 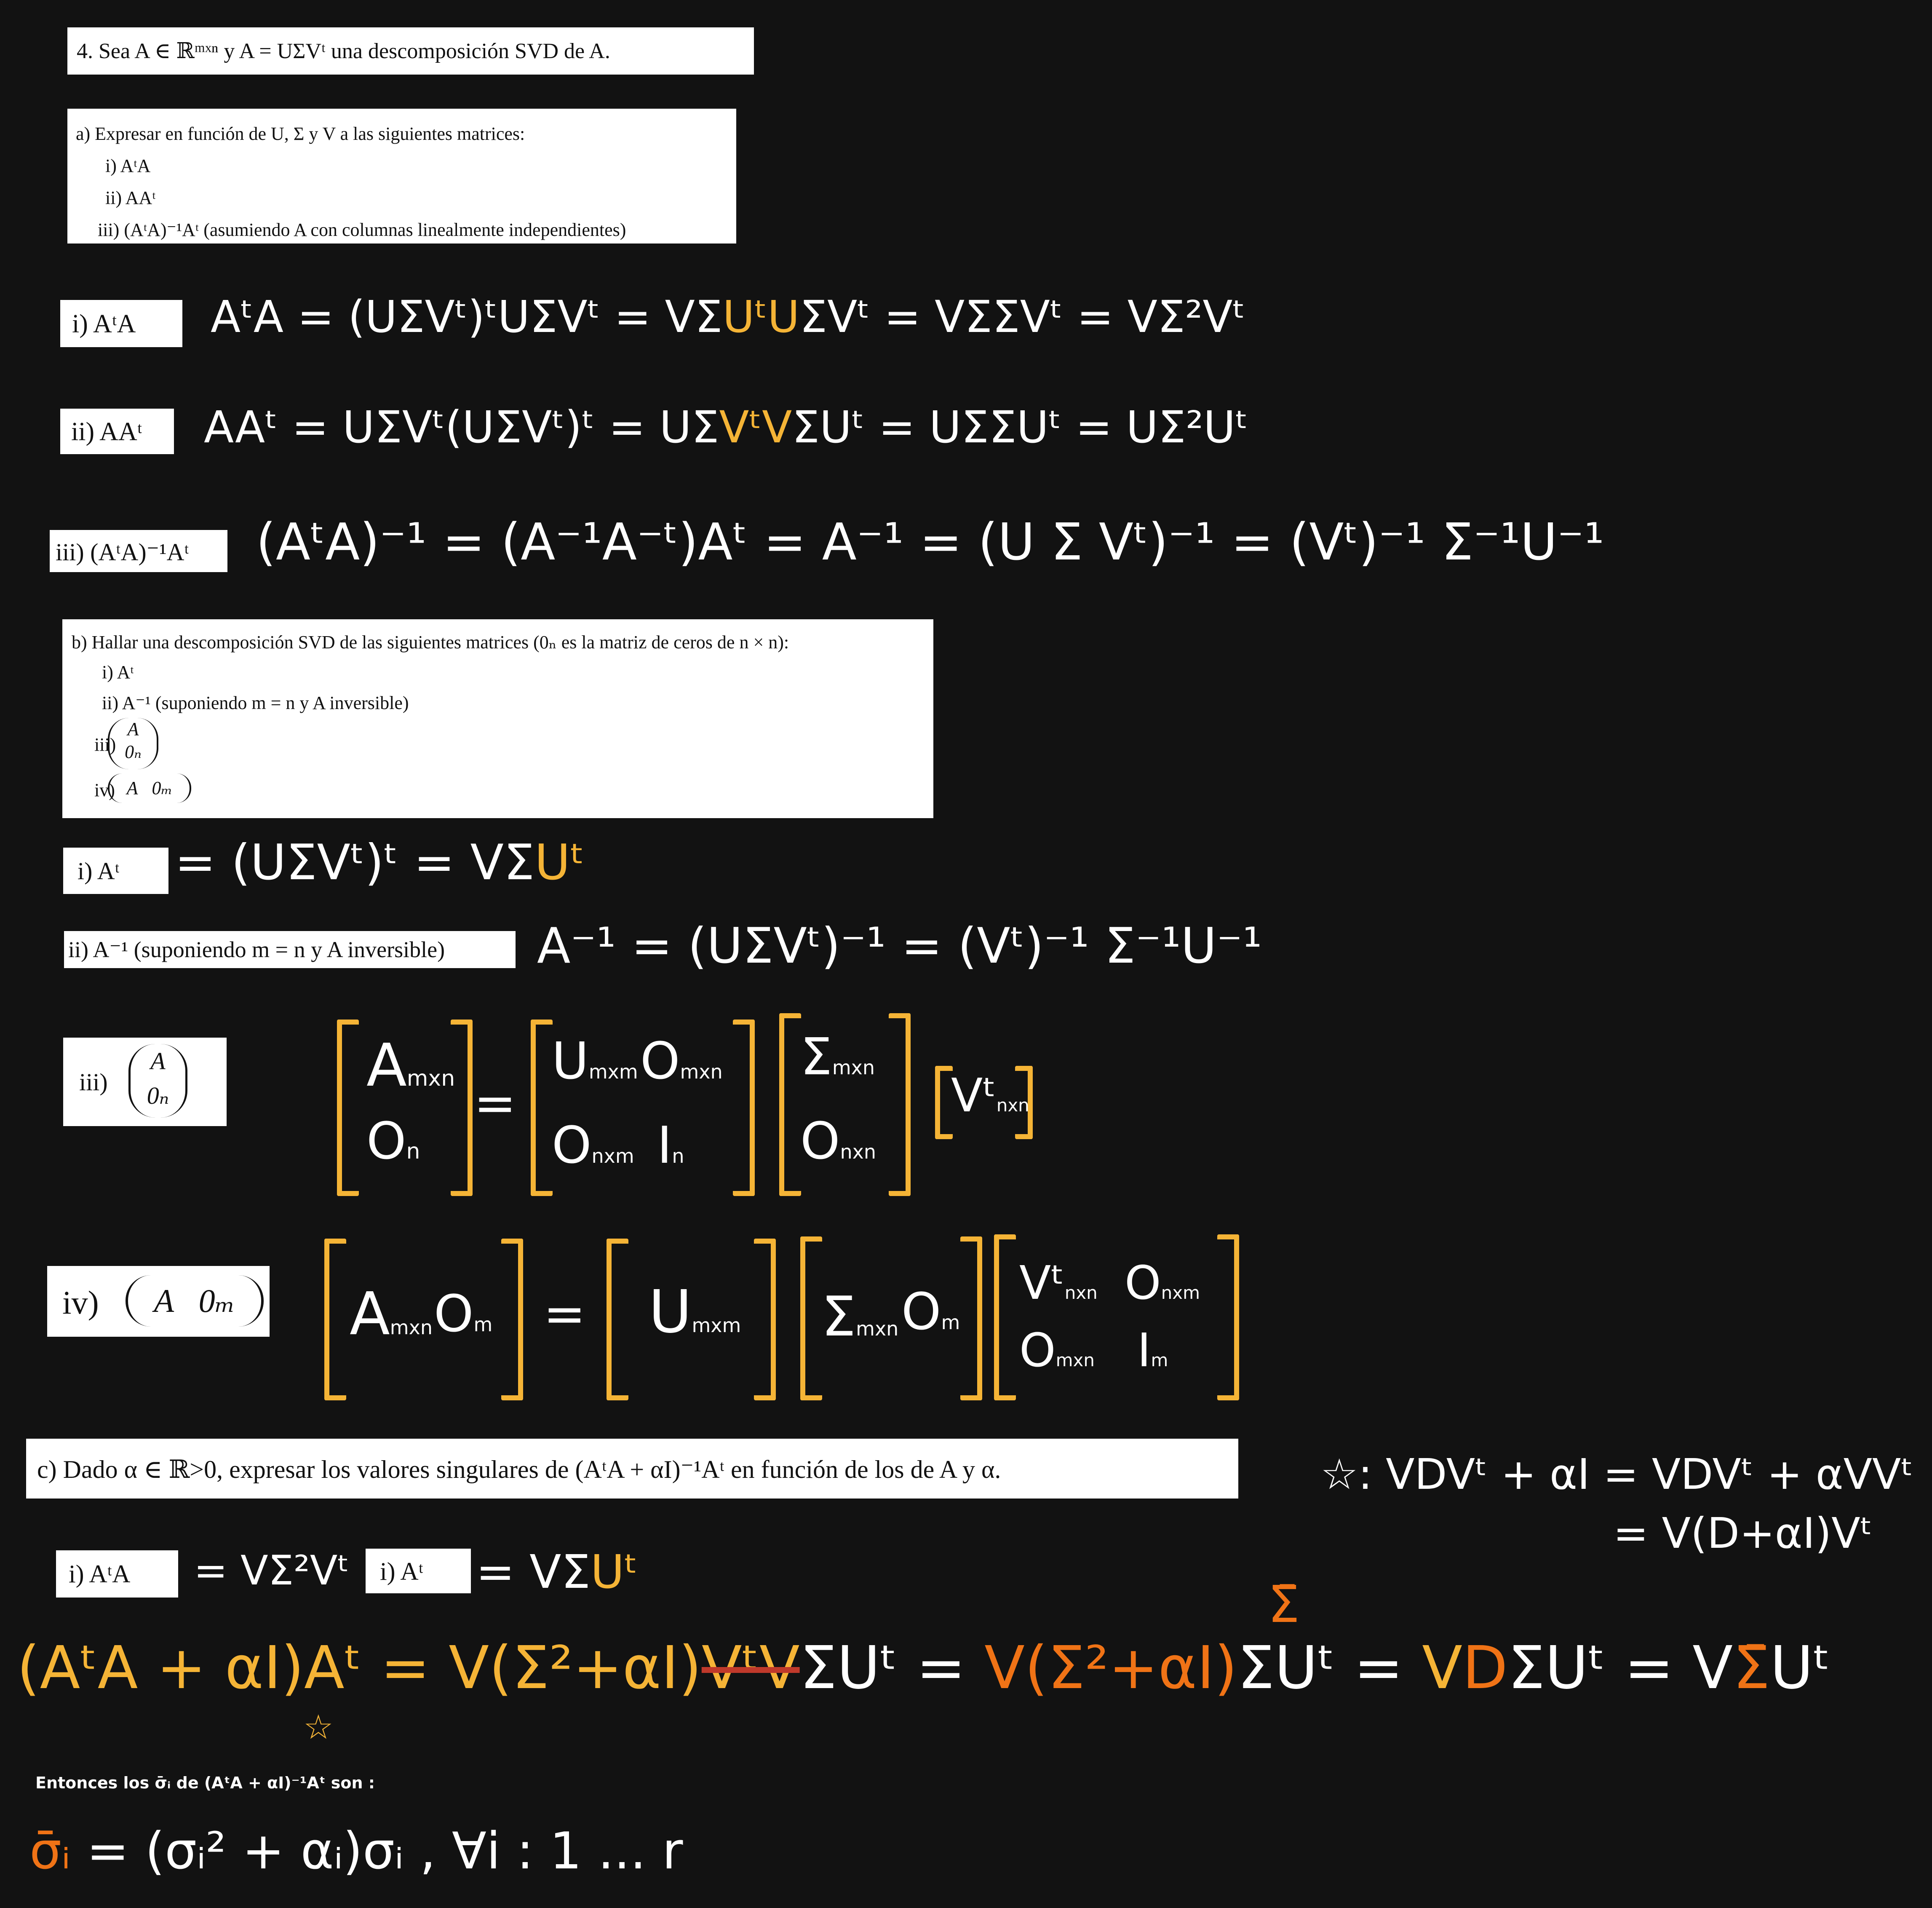 I want to click on sigma-bar-annotation: Σ̄, so click(x=1284, y=1605).